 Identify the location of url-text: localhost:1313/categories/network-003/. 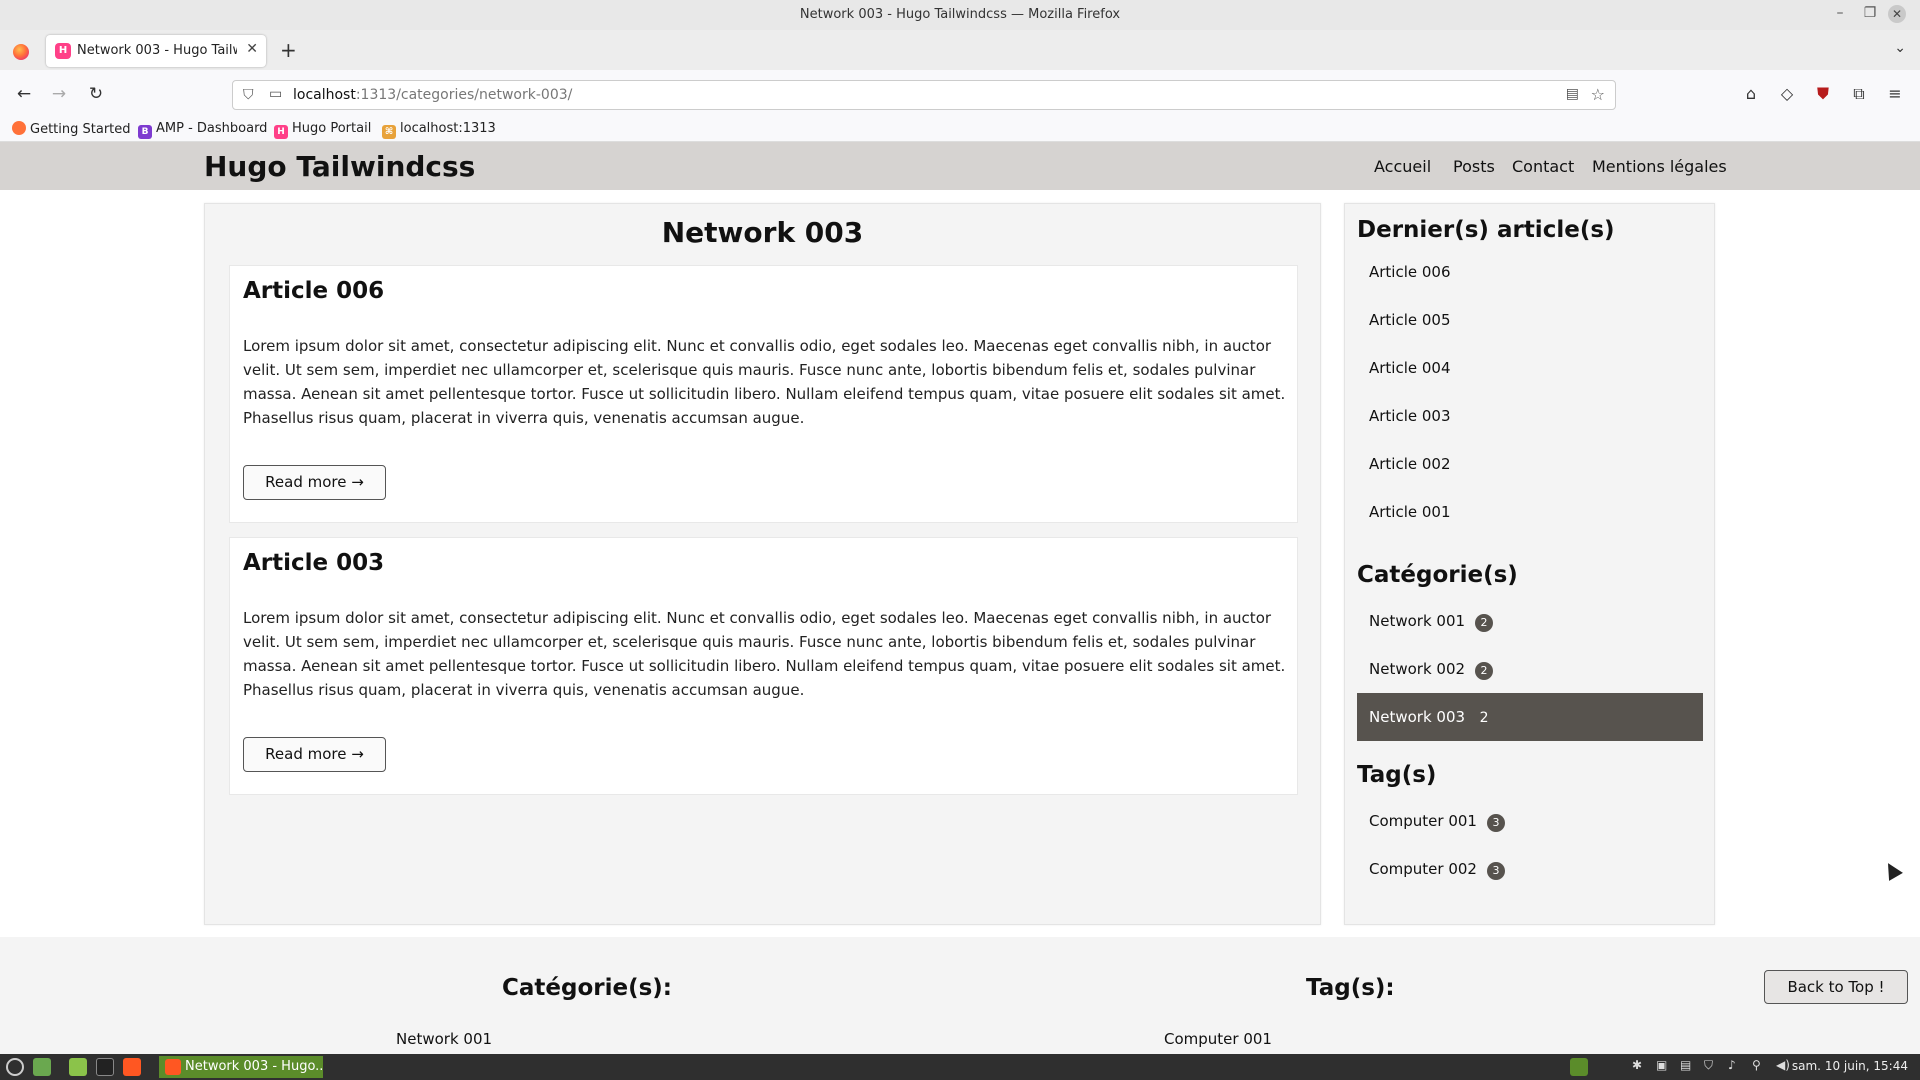
(432, 95).